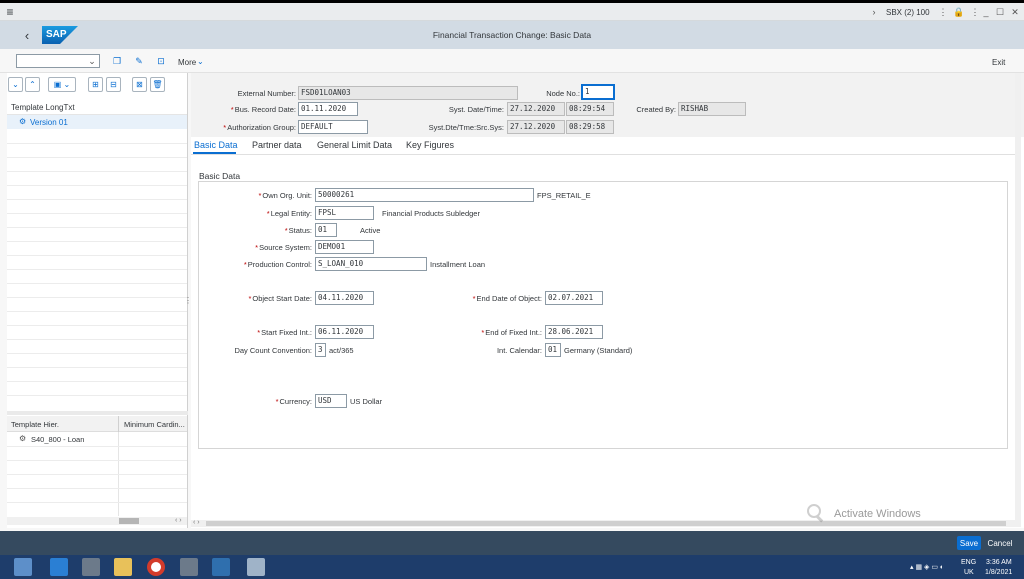 This screenshot has width=1024, height=579. I want to click on tab-general-limit-data: General Limit Data, so click(354, 145).